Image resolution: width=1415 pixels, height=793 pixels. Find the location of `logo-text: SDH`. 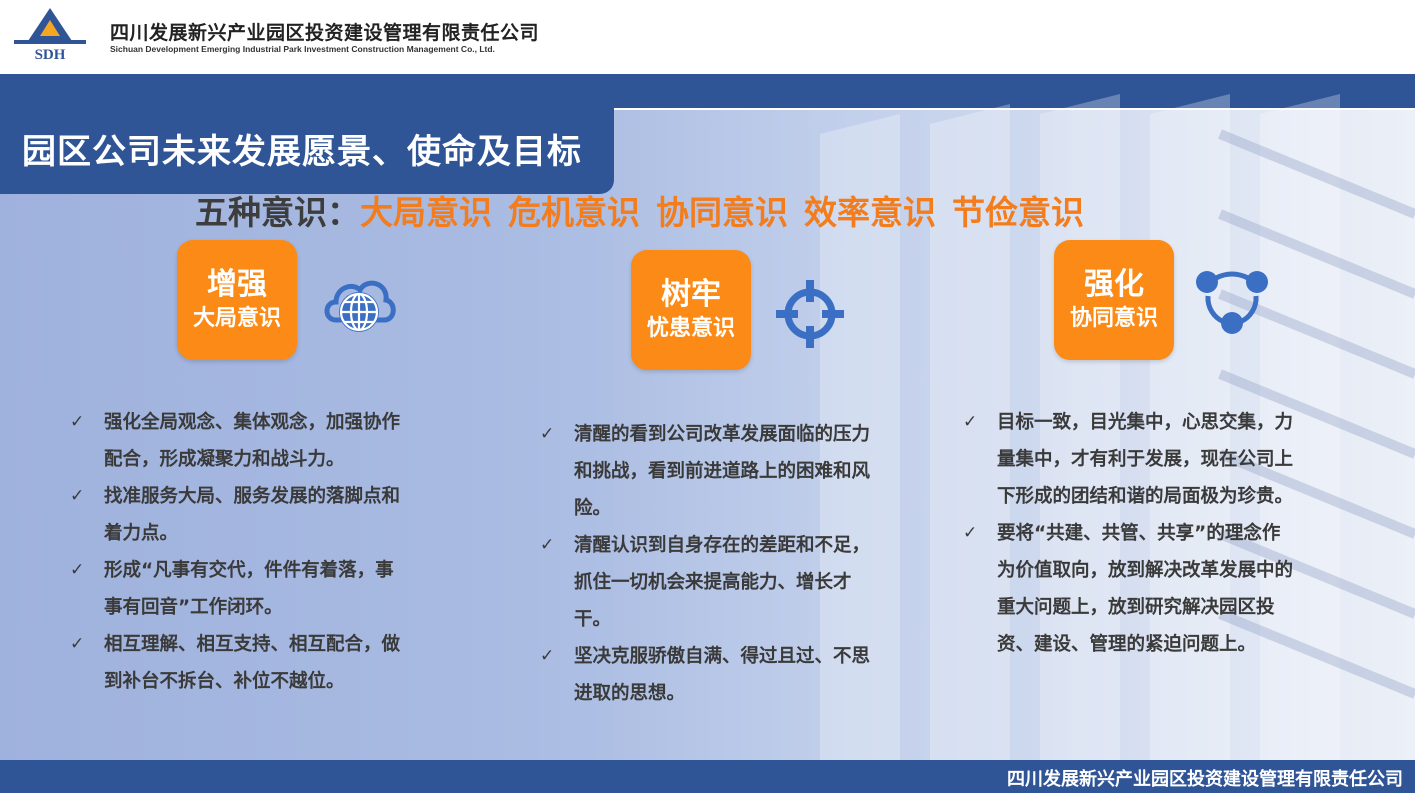

logo-text: SDH is located at coordinates (50, 55).